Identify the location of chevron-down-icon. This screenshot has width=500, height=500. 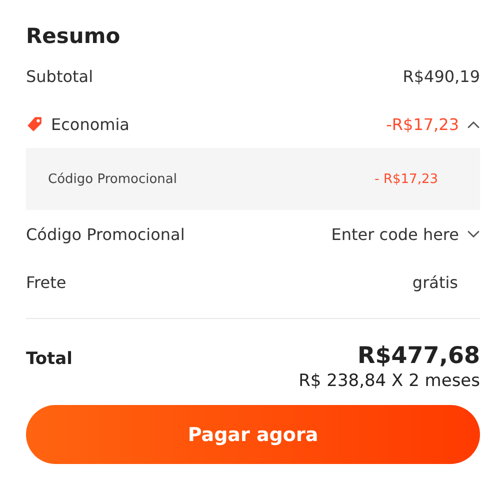
(473, 234).